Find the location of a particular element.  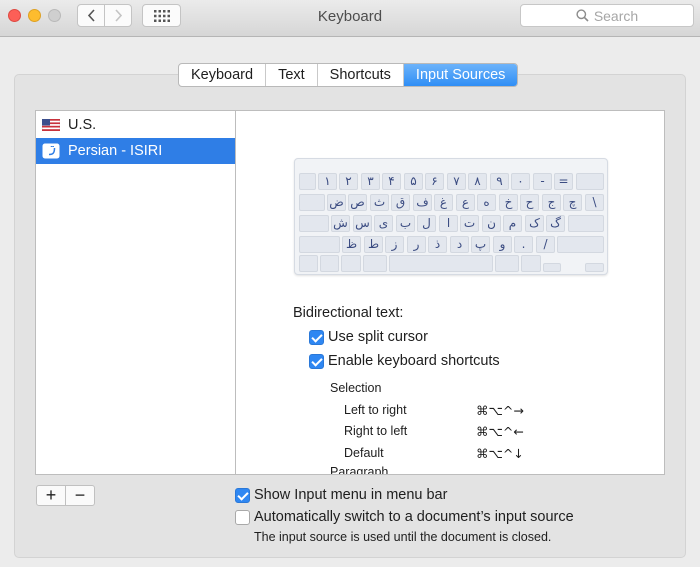

keyboard-key: ط is located at coordinates (373, 244).